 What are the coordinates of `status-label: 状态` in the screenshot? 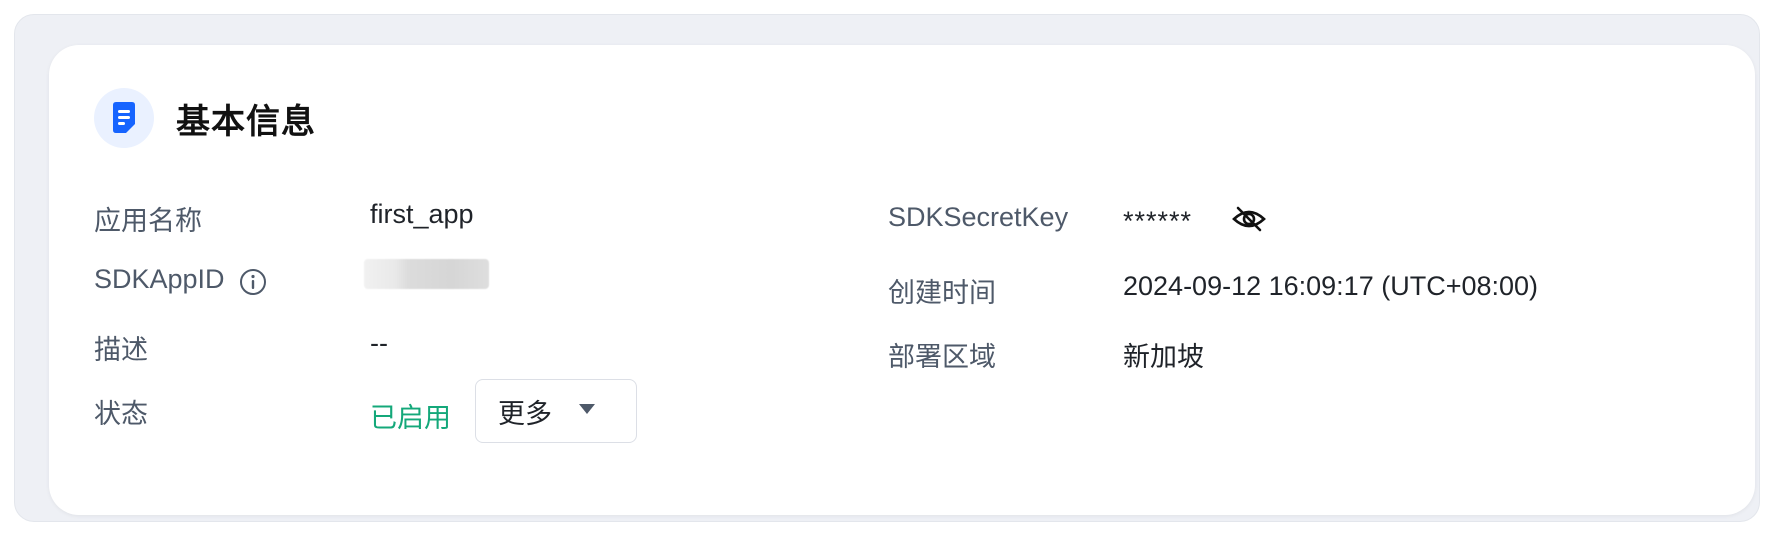 It's located at (121, 414).